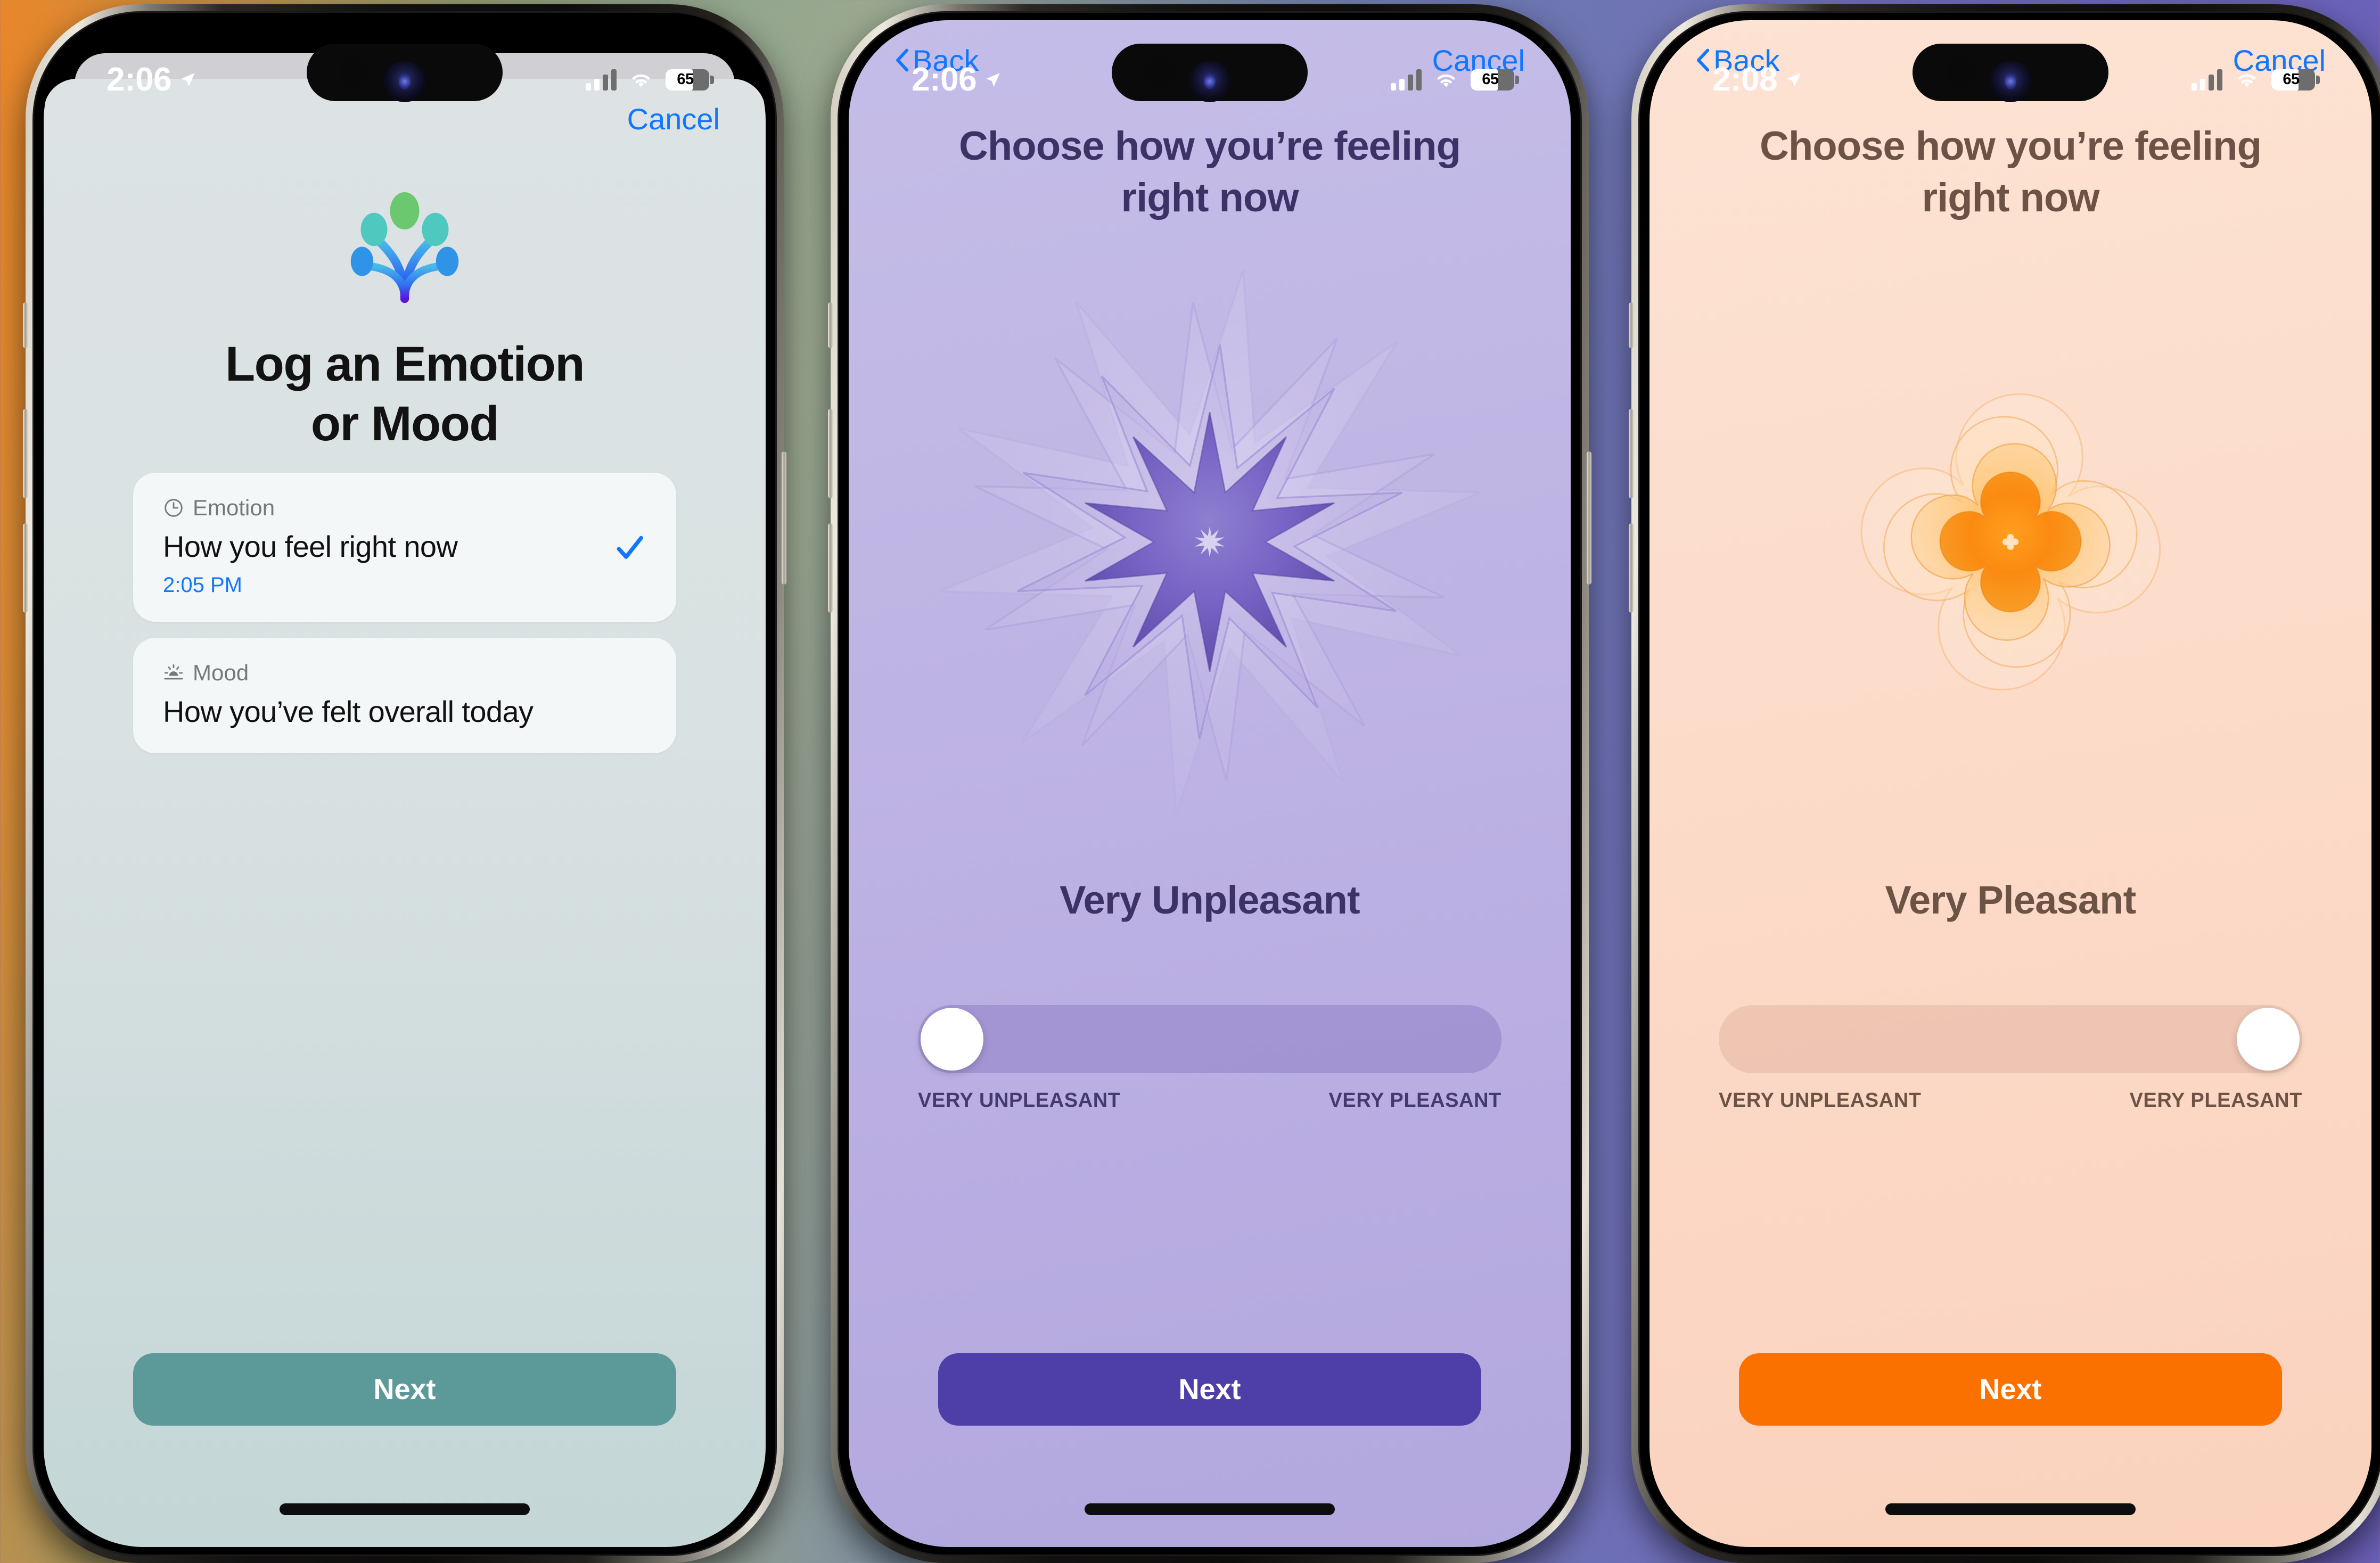 This screenshot has width=2380, height=1563. Describe the element at coordinates (310, 546) in the screenshot. I see `option-title: How you feel right now` at that location.